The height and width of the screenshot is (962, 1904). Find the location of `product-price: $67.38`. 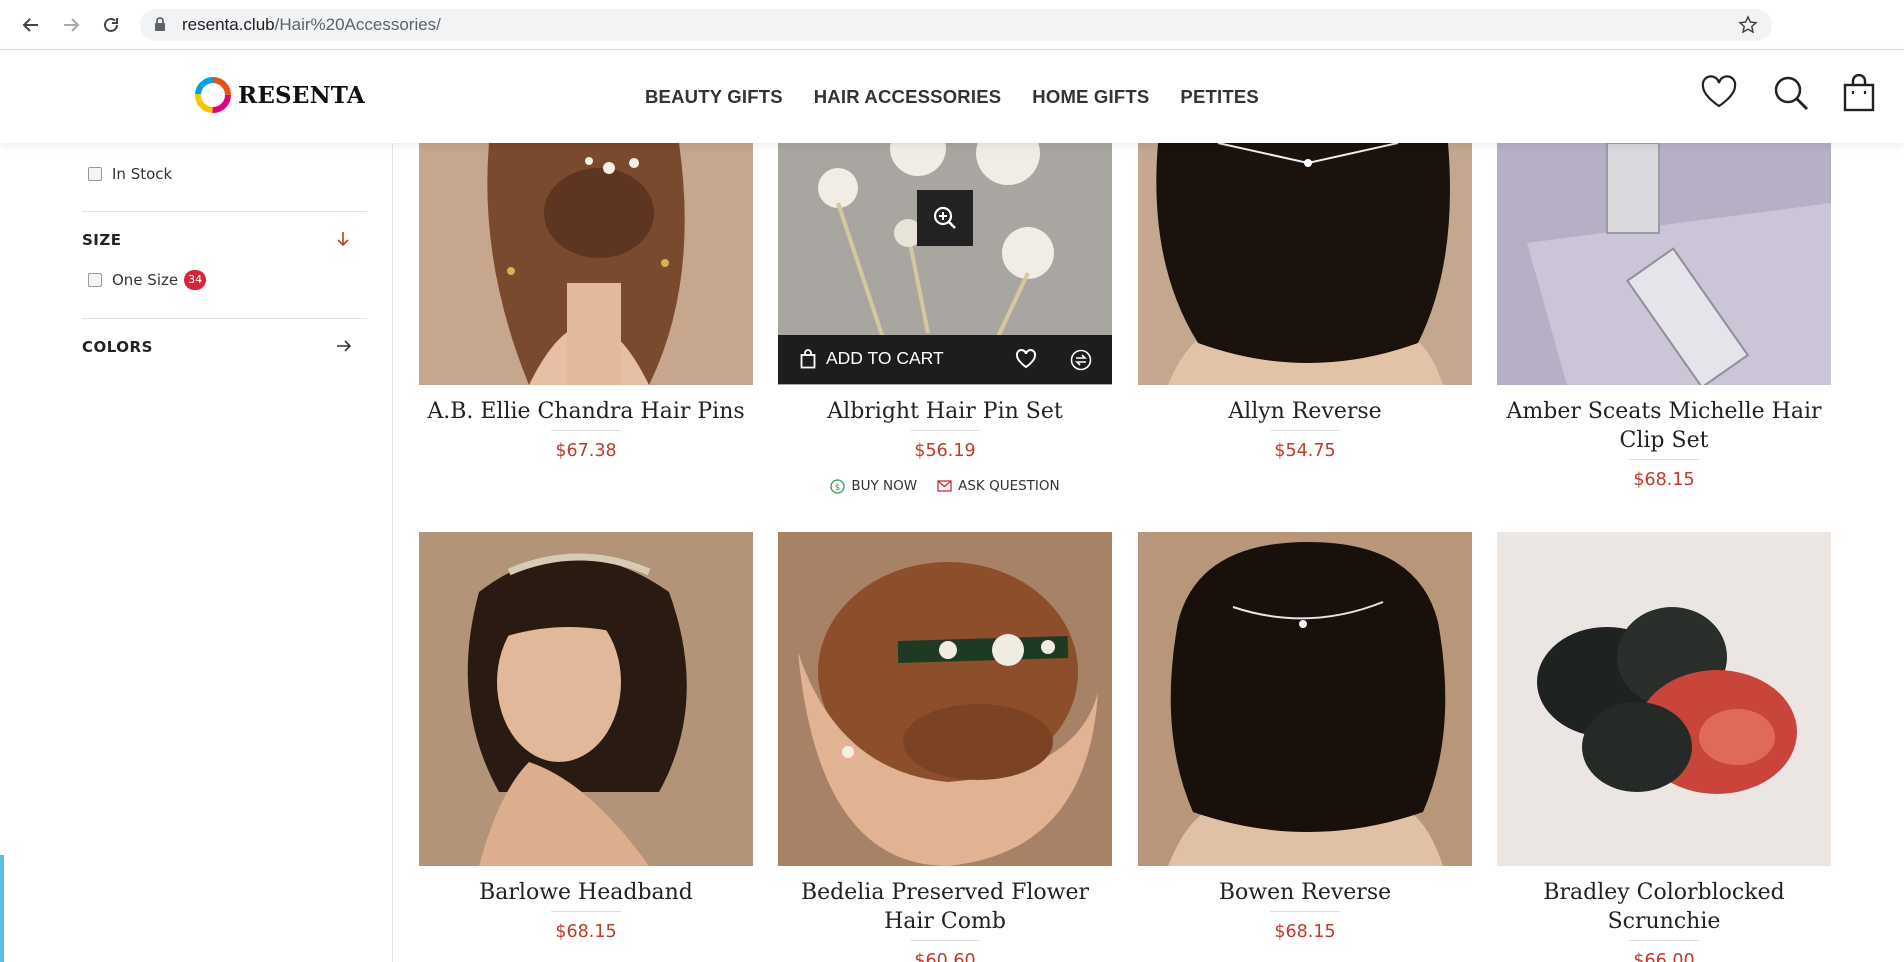

product-price: $67.38 is located at coordinates (586, 451).